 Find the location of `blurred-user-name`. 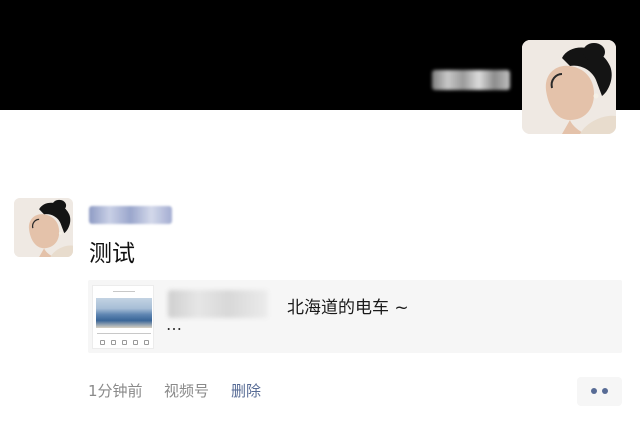

blurred-user-name is located at coordinates (471, 80).